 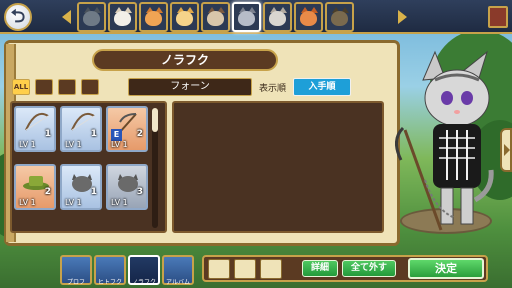 What do you see at coordinates (139, 192) in the screenshot?
I see `item-count: 3` at bounding box center [139, 192].